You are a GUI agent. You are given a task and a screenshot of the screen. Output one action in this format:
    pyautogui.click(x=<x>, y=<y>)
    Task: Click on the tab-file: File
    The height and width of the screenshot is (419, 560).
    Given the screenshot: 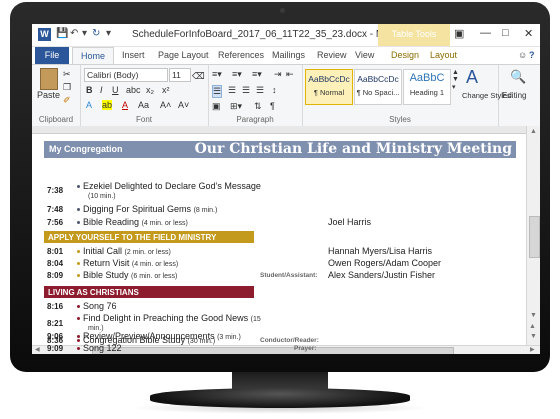 What is the action you would take?
    pyautogui.click(x=52, y=55)
    